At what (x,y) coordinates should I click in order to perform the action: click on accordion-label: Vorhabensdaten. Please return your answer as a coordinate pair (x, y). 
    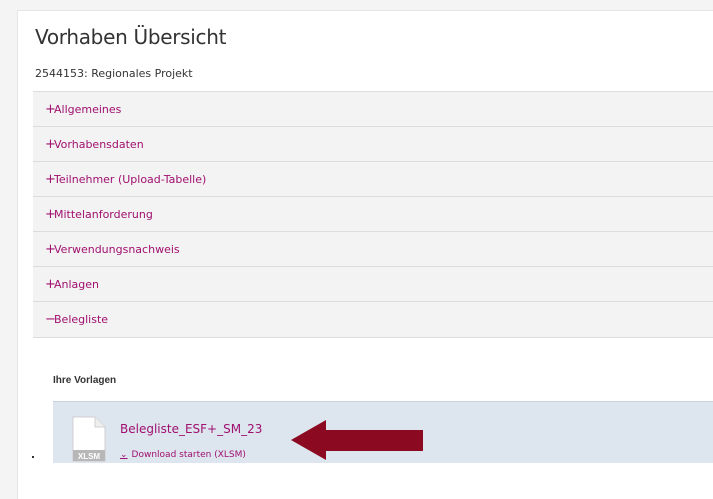
    Looking at the image, I should click on (99, 144).